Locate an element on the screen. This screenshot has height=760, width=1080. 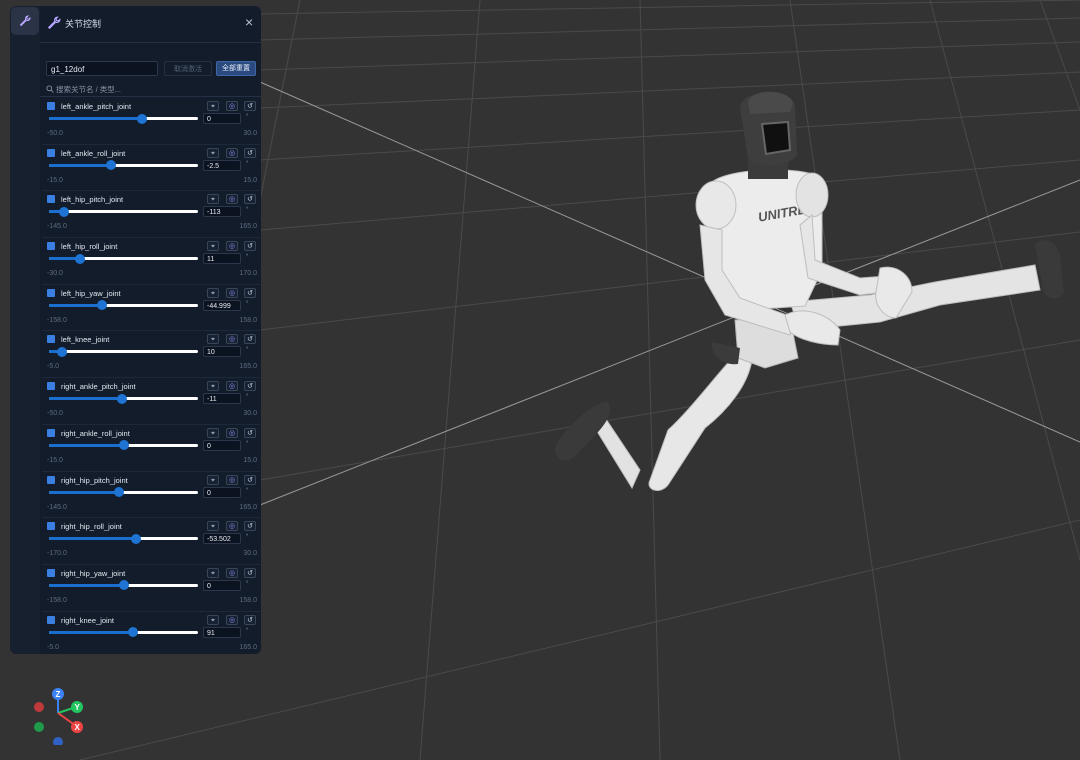
joint-max-label: 158.0 is located at coordinates (248, 320).